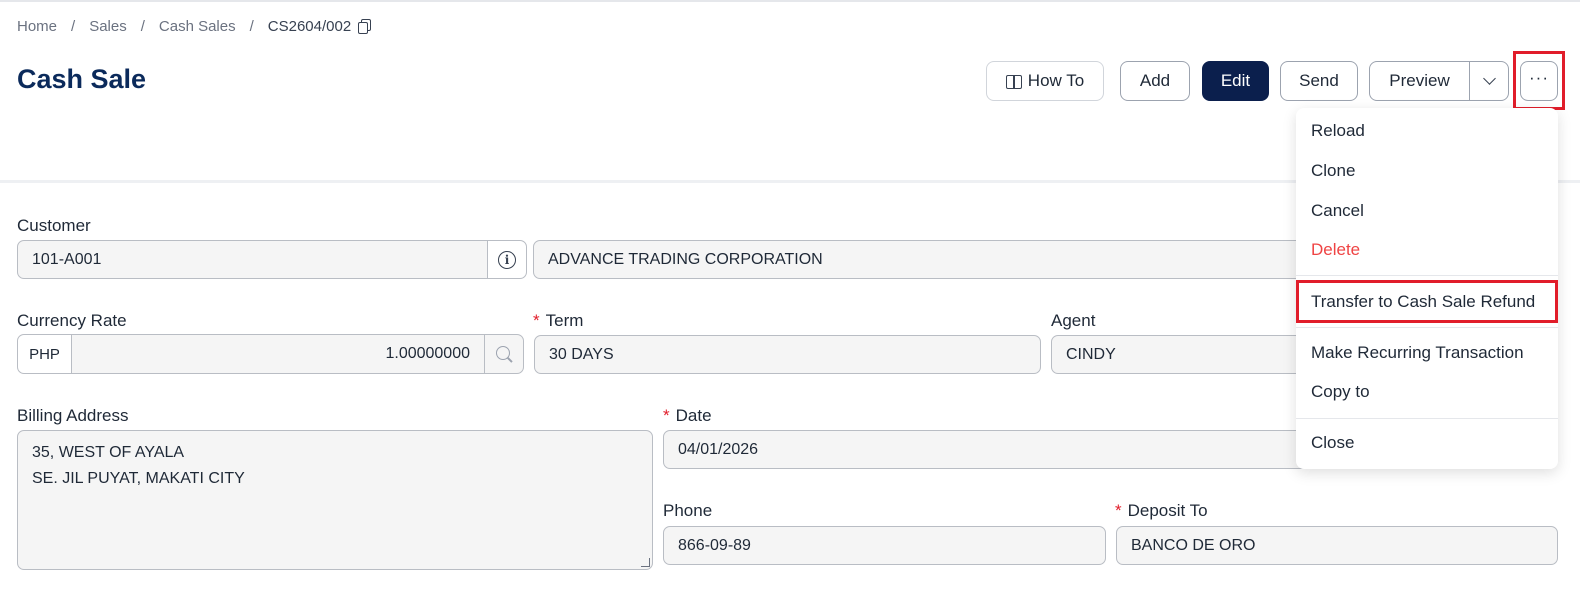 The width and height of the screenshot is (1580, 590). I want to click on currency-rate-label: Currency Rate, so click(72, 320).